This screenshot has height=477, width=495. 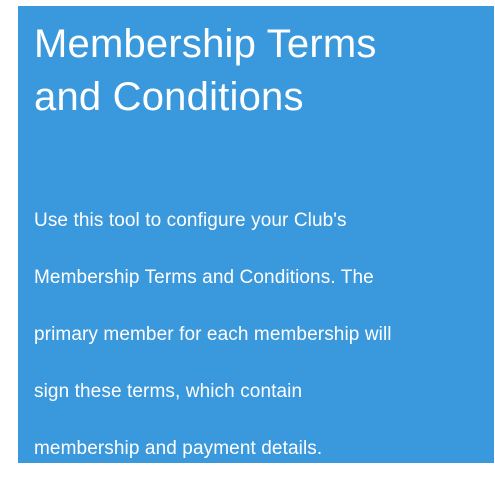 What do you see at coordinates (205, 44) in the screenshot?
I see `panel-title-line: Membership Terms` at bounding box center [205, 44].